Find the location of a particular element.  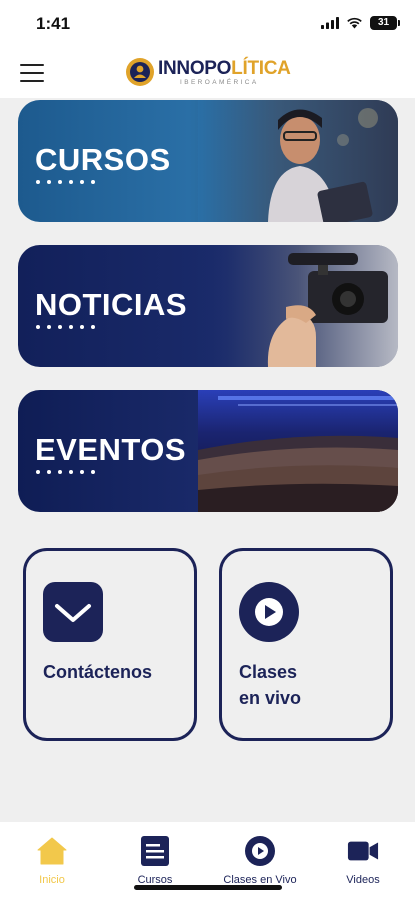

mail-icon is located at coordinates (73, 612).